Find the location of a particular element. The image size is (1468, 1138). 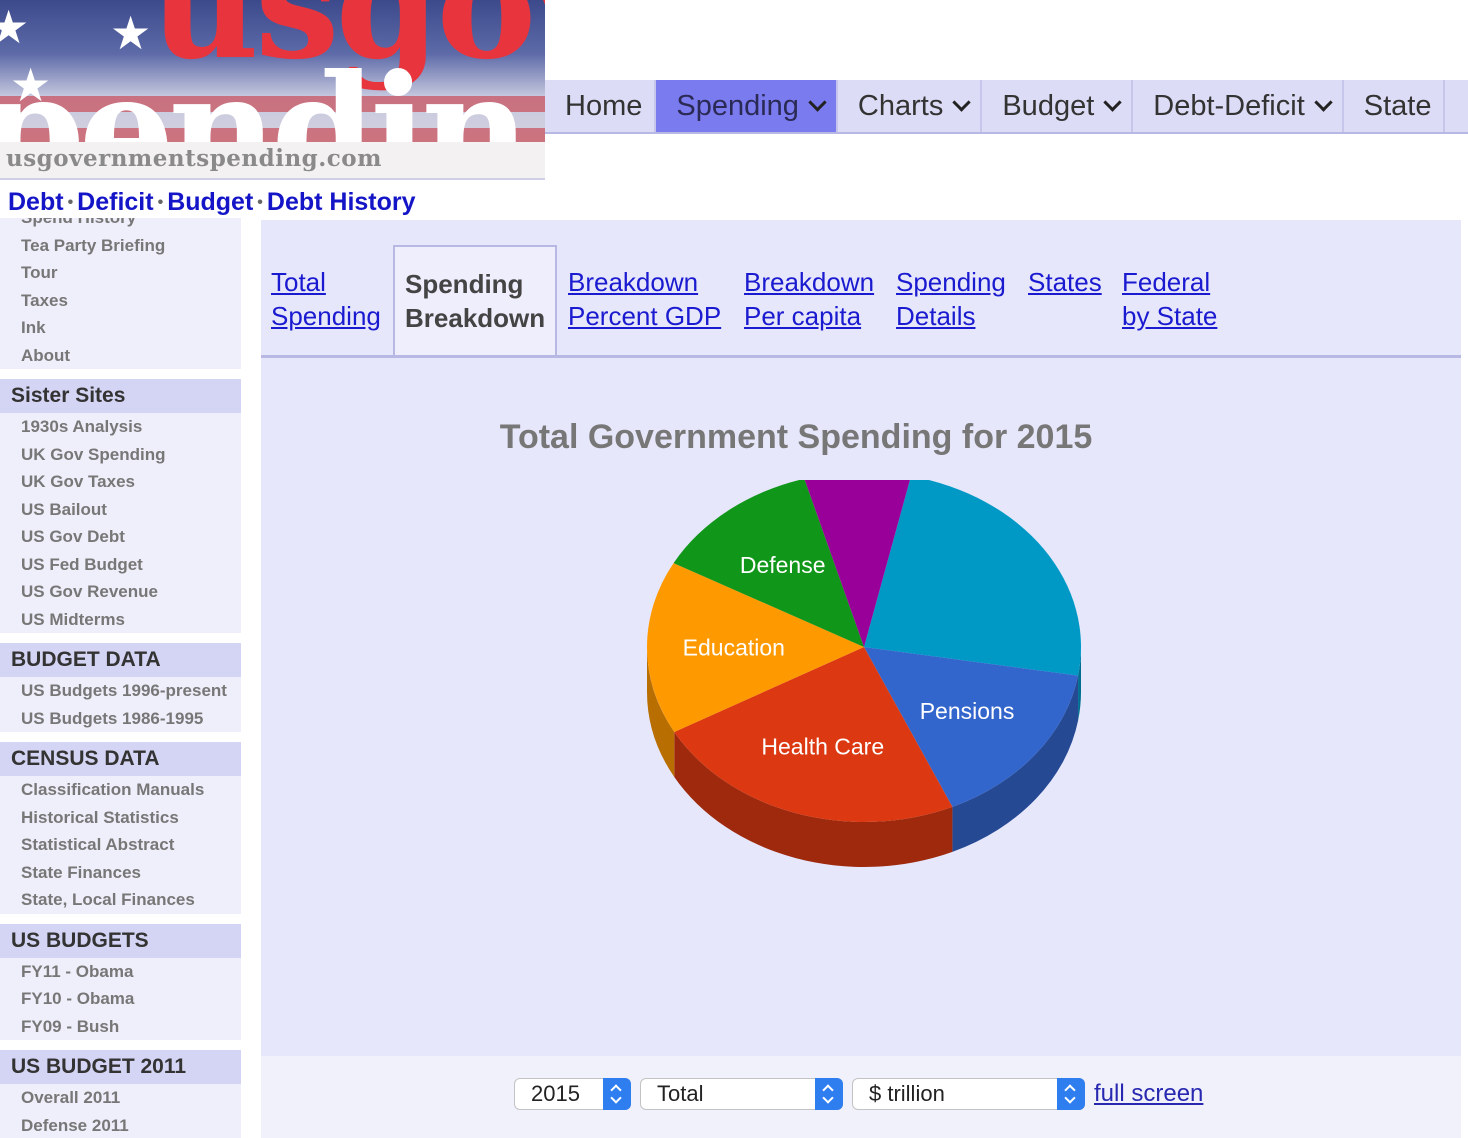

sidebar-item: Tour is located at coordinates (120, 273).